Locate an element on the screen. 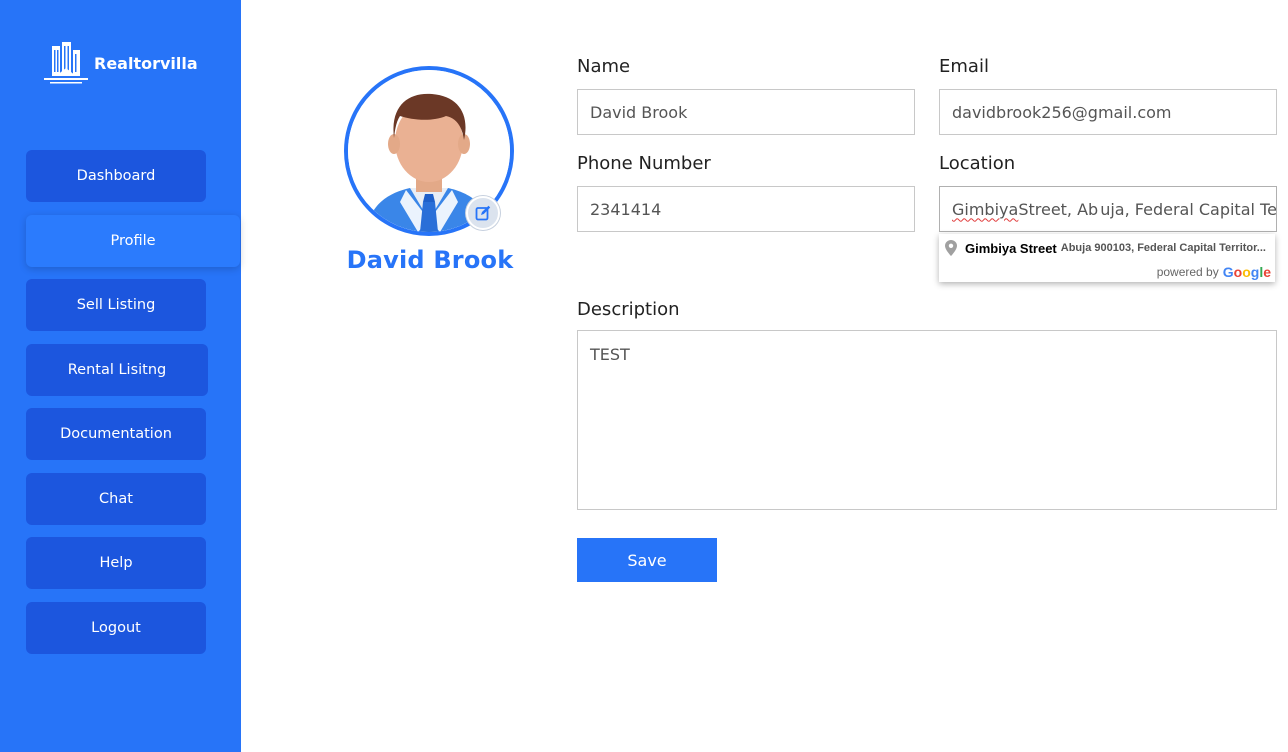 Image resolution: width=1288 pixels, height=752 pixels. description-label: Description is located at coordinates (628, 309).